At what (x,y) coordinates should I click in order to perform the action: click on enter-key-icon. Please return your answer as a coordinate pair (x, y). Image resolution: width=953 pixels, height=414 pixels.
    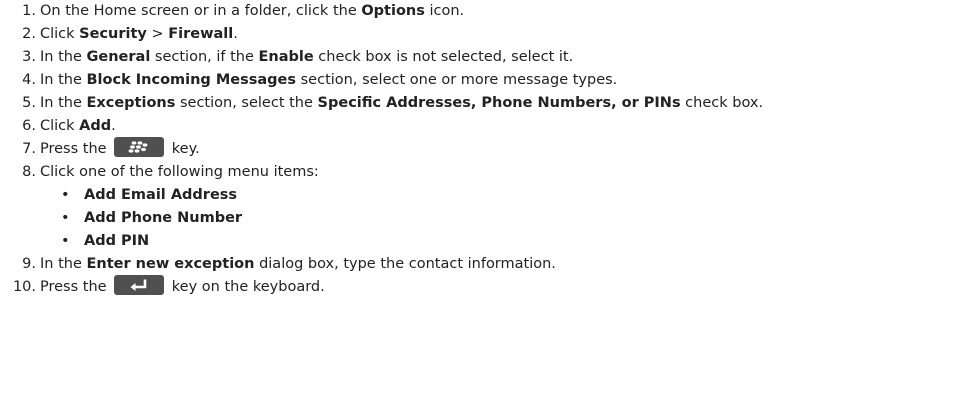
    Looking at the image, I should click on (139, 285).